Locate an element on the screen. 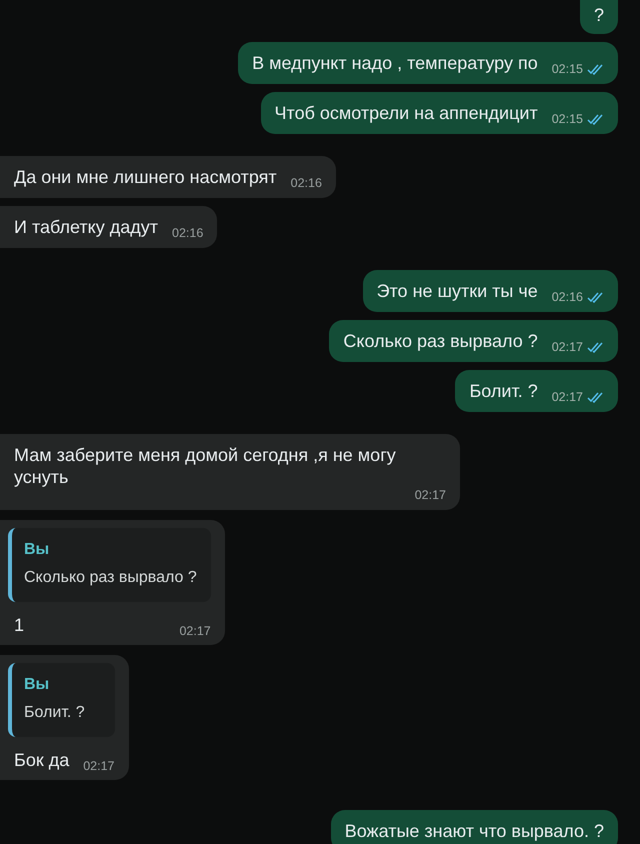 The height and width of the screenshot is (844, 640). message-text: Мам заберите меня домой сегодня ,я не могу уснуть is located at coordinates (205, 466).